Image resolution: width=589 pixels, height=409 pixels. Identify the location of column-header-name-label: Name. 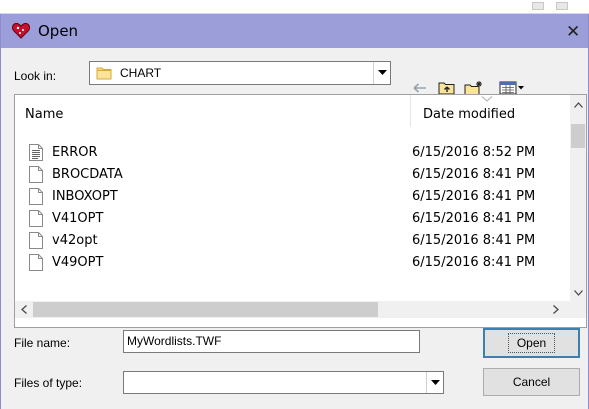
(44, 114).